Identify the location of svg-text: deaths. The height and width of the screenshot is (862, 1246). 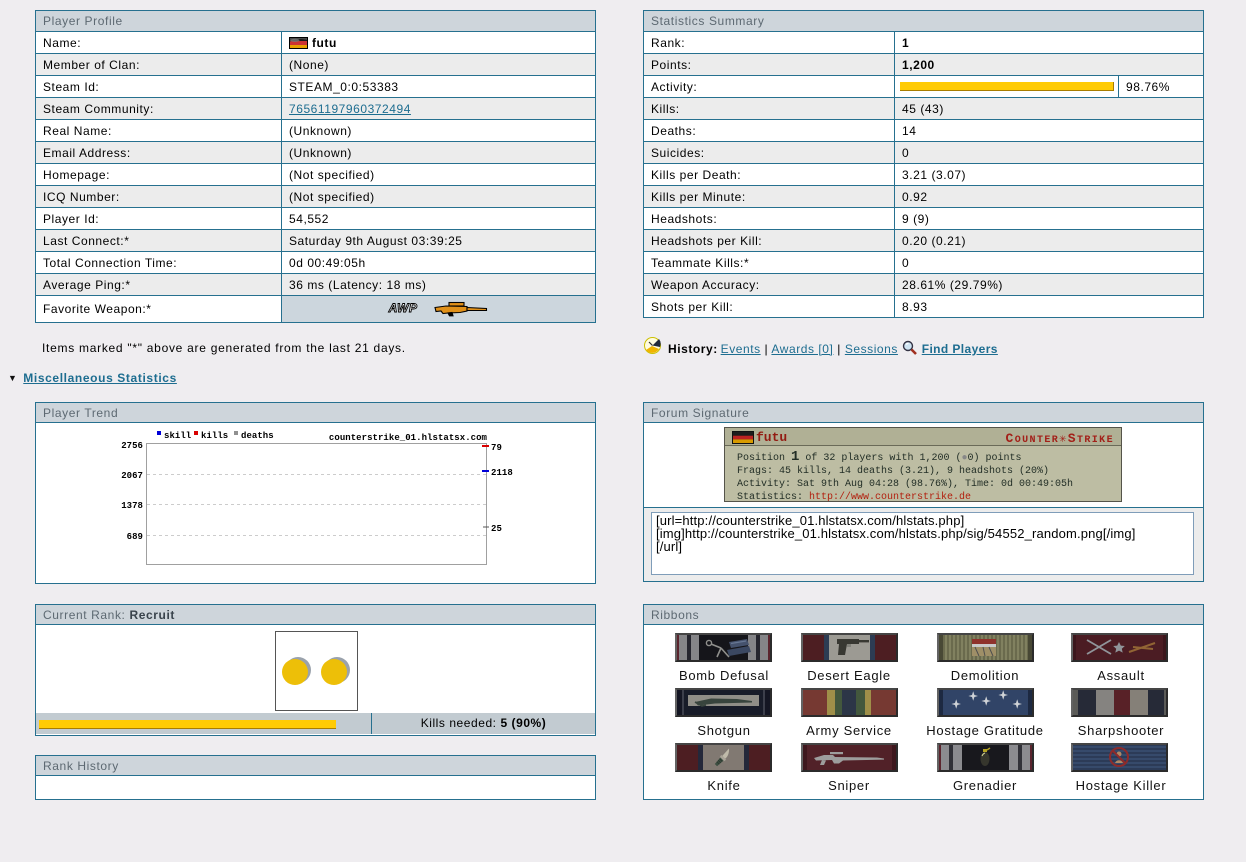
(257, 436).